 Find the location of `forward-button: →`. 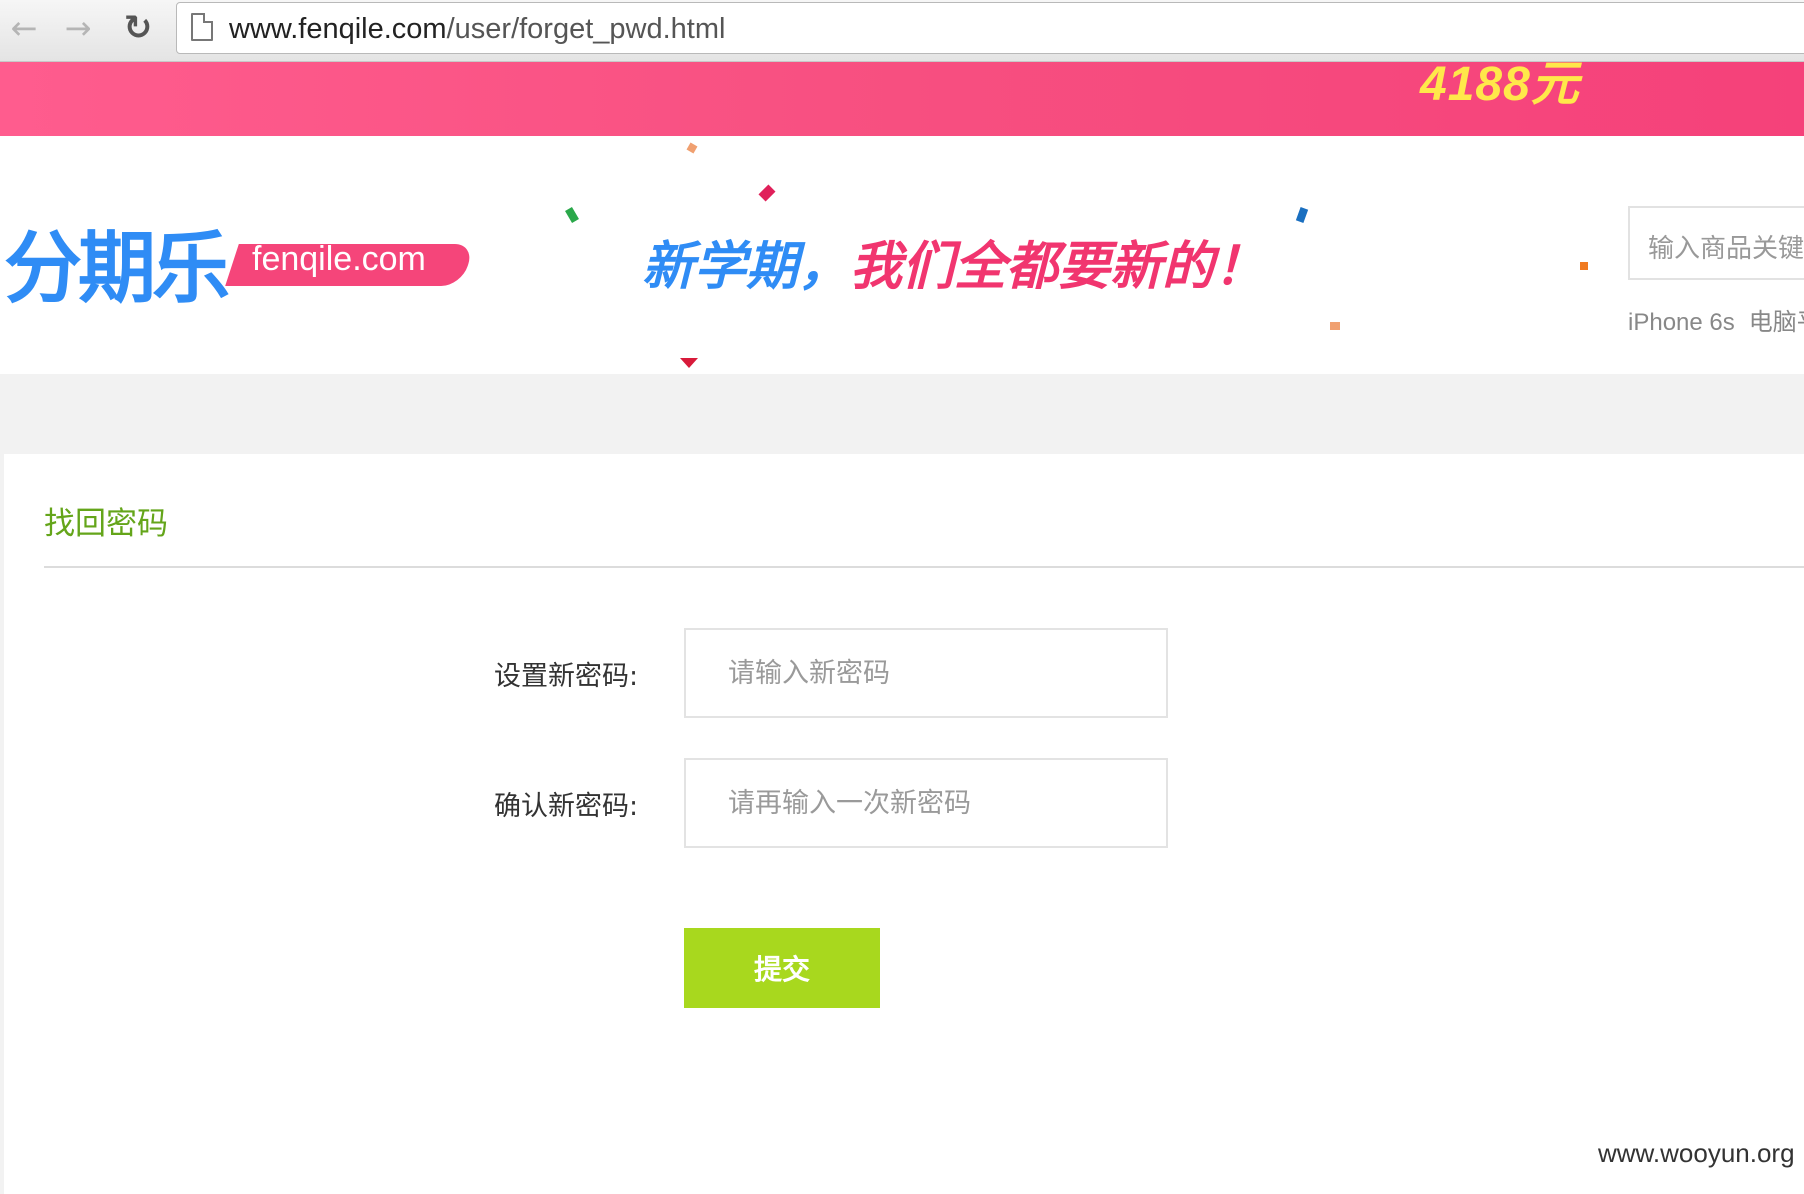

forward-button: → is located at coordinates (78, 28).